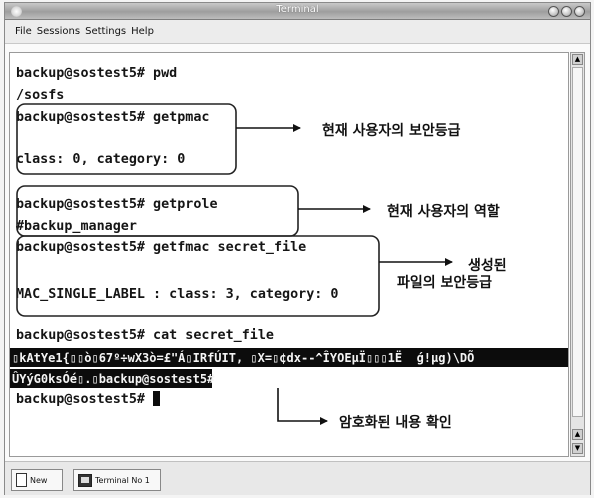 The image size is (594, 498). What do you see at coordinates (553, 11) in the screenshot?
I see `minimize-icon` at bounding box center [553, 11].